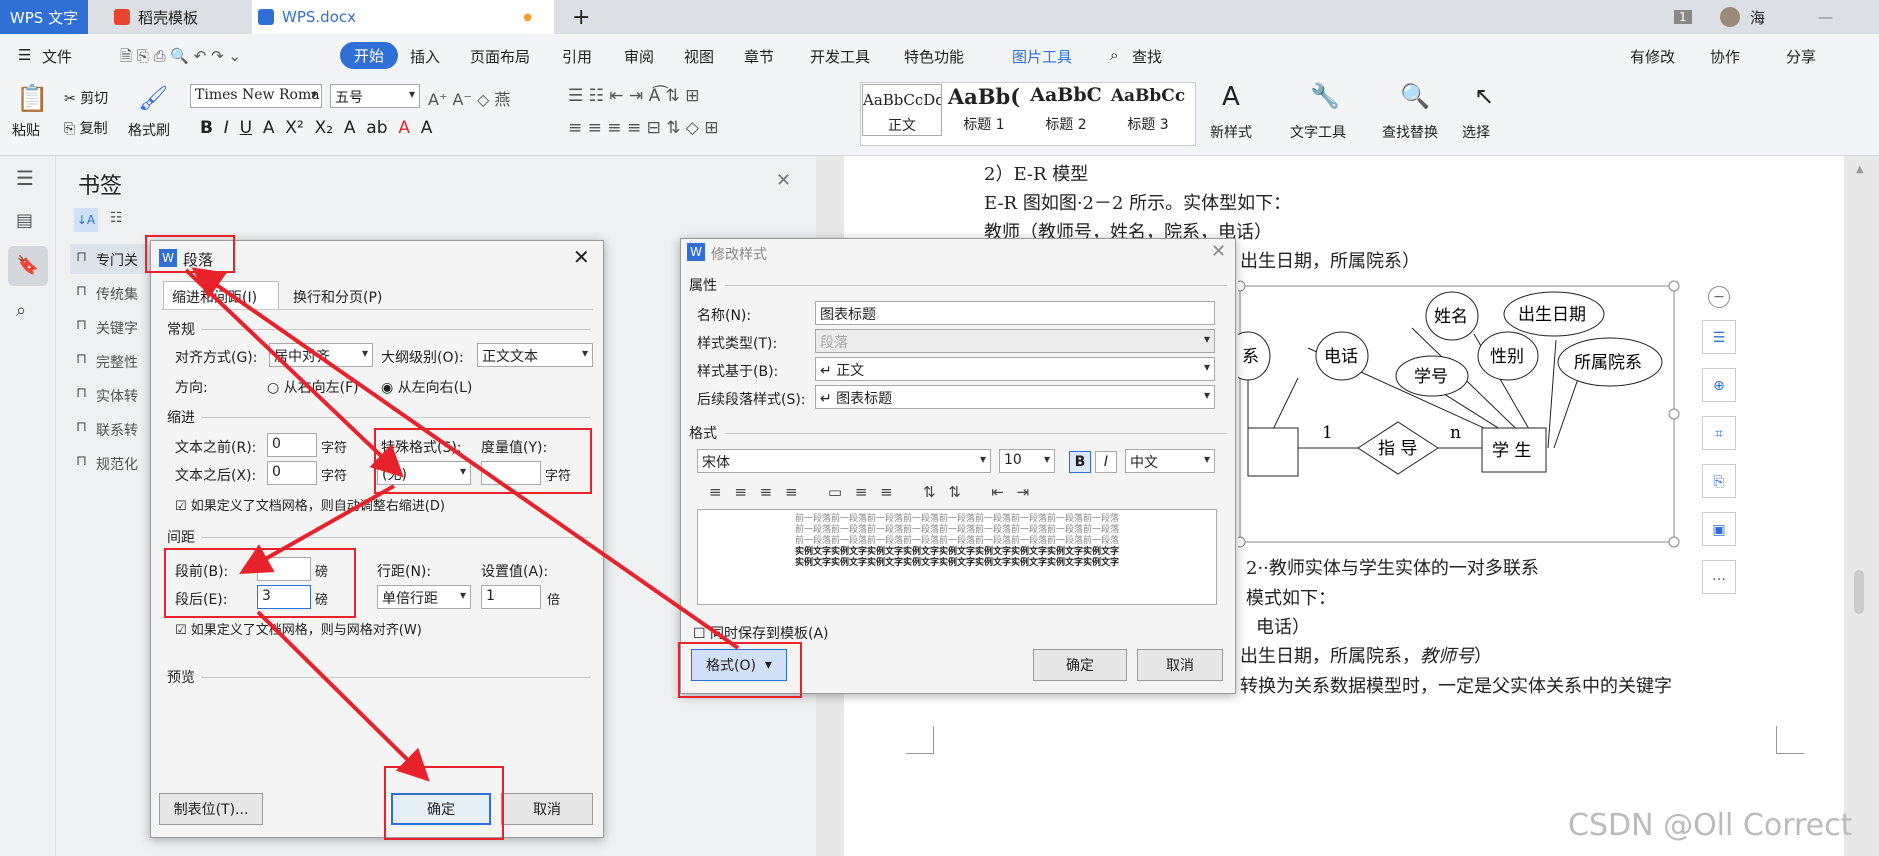  I want to click on watermark: CSDN @Oll Correct, so click(1710, 825).